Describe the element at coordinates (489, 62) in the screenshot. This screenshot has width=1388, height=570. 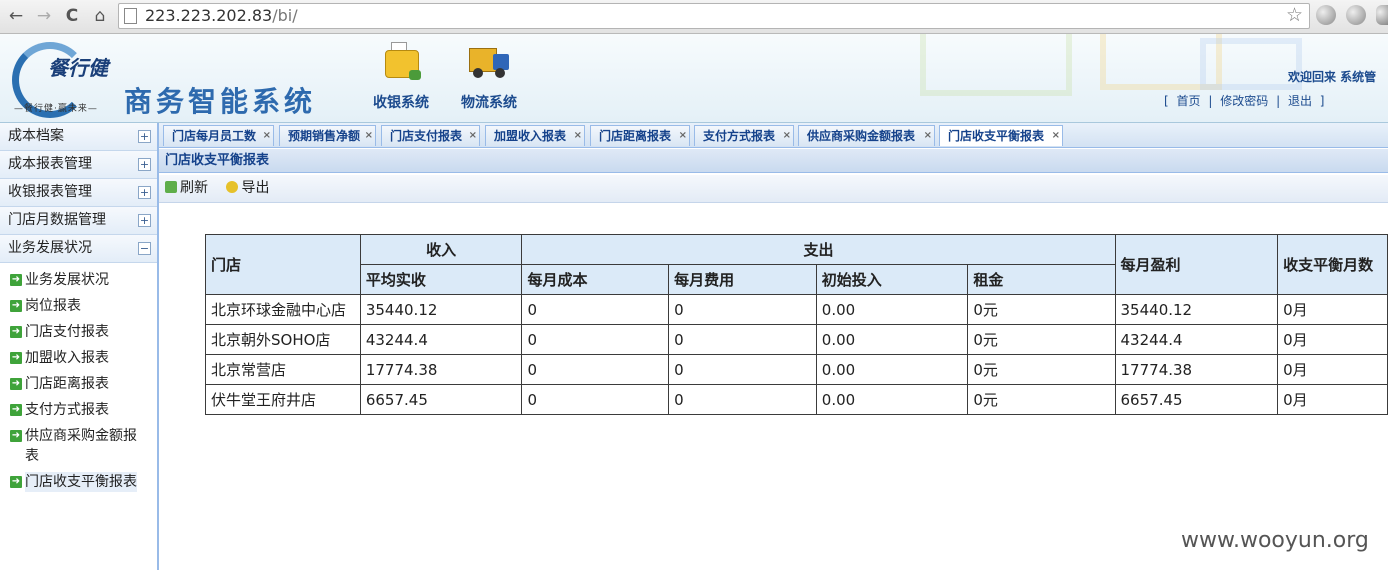
I see `truck-icon` at that location.